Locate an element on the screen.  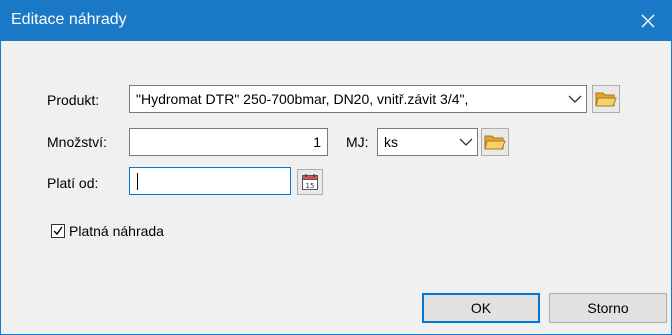
platna-nahrada-checkbox is located at coordinates (58, 231).